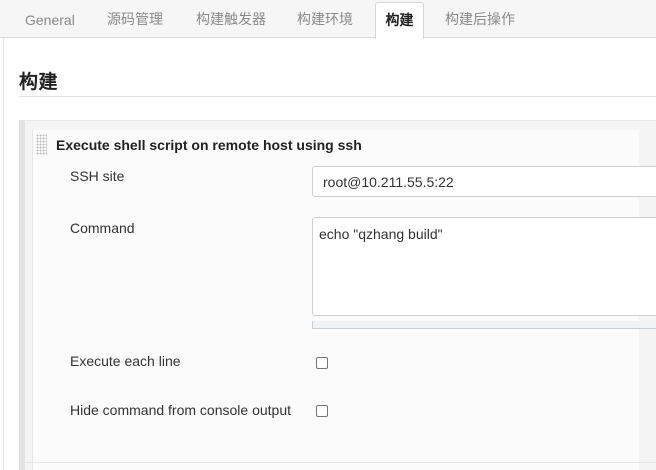 This screenshot has height=470, width=656. I want to click on tab-source-code-management: 源码管理, so click(135, 19).